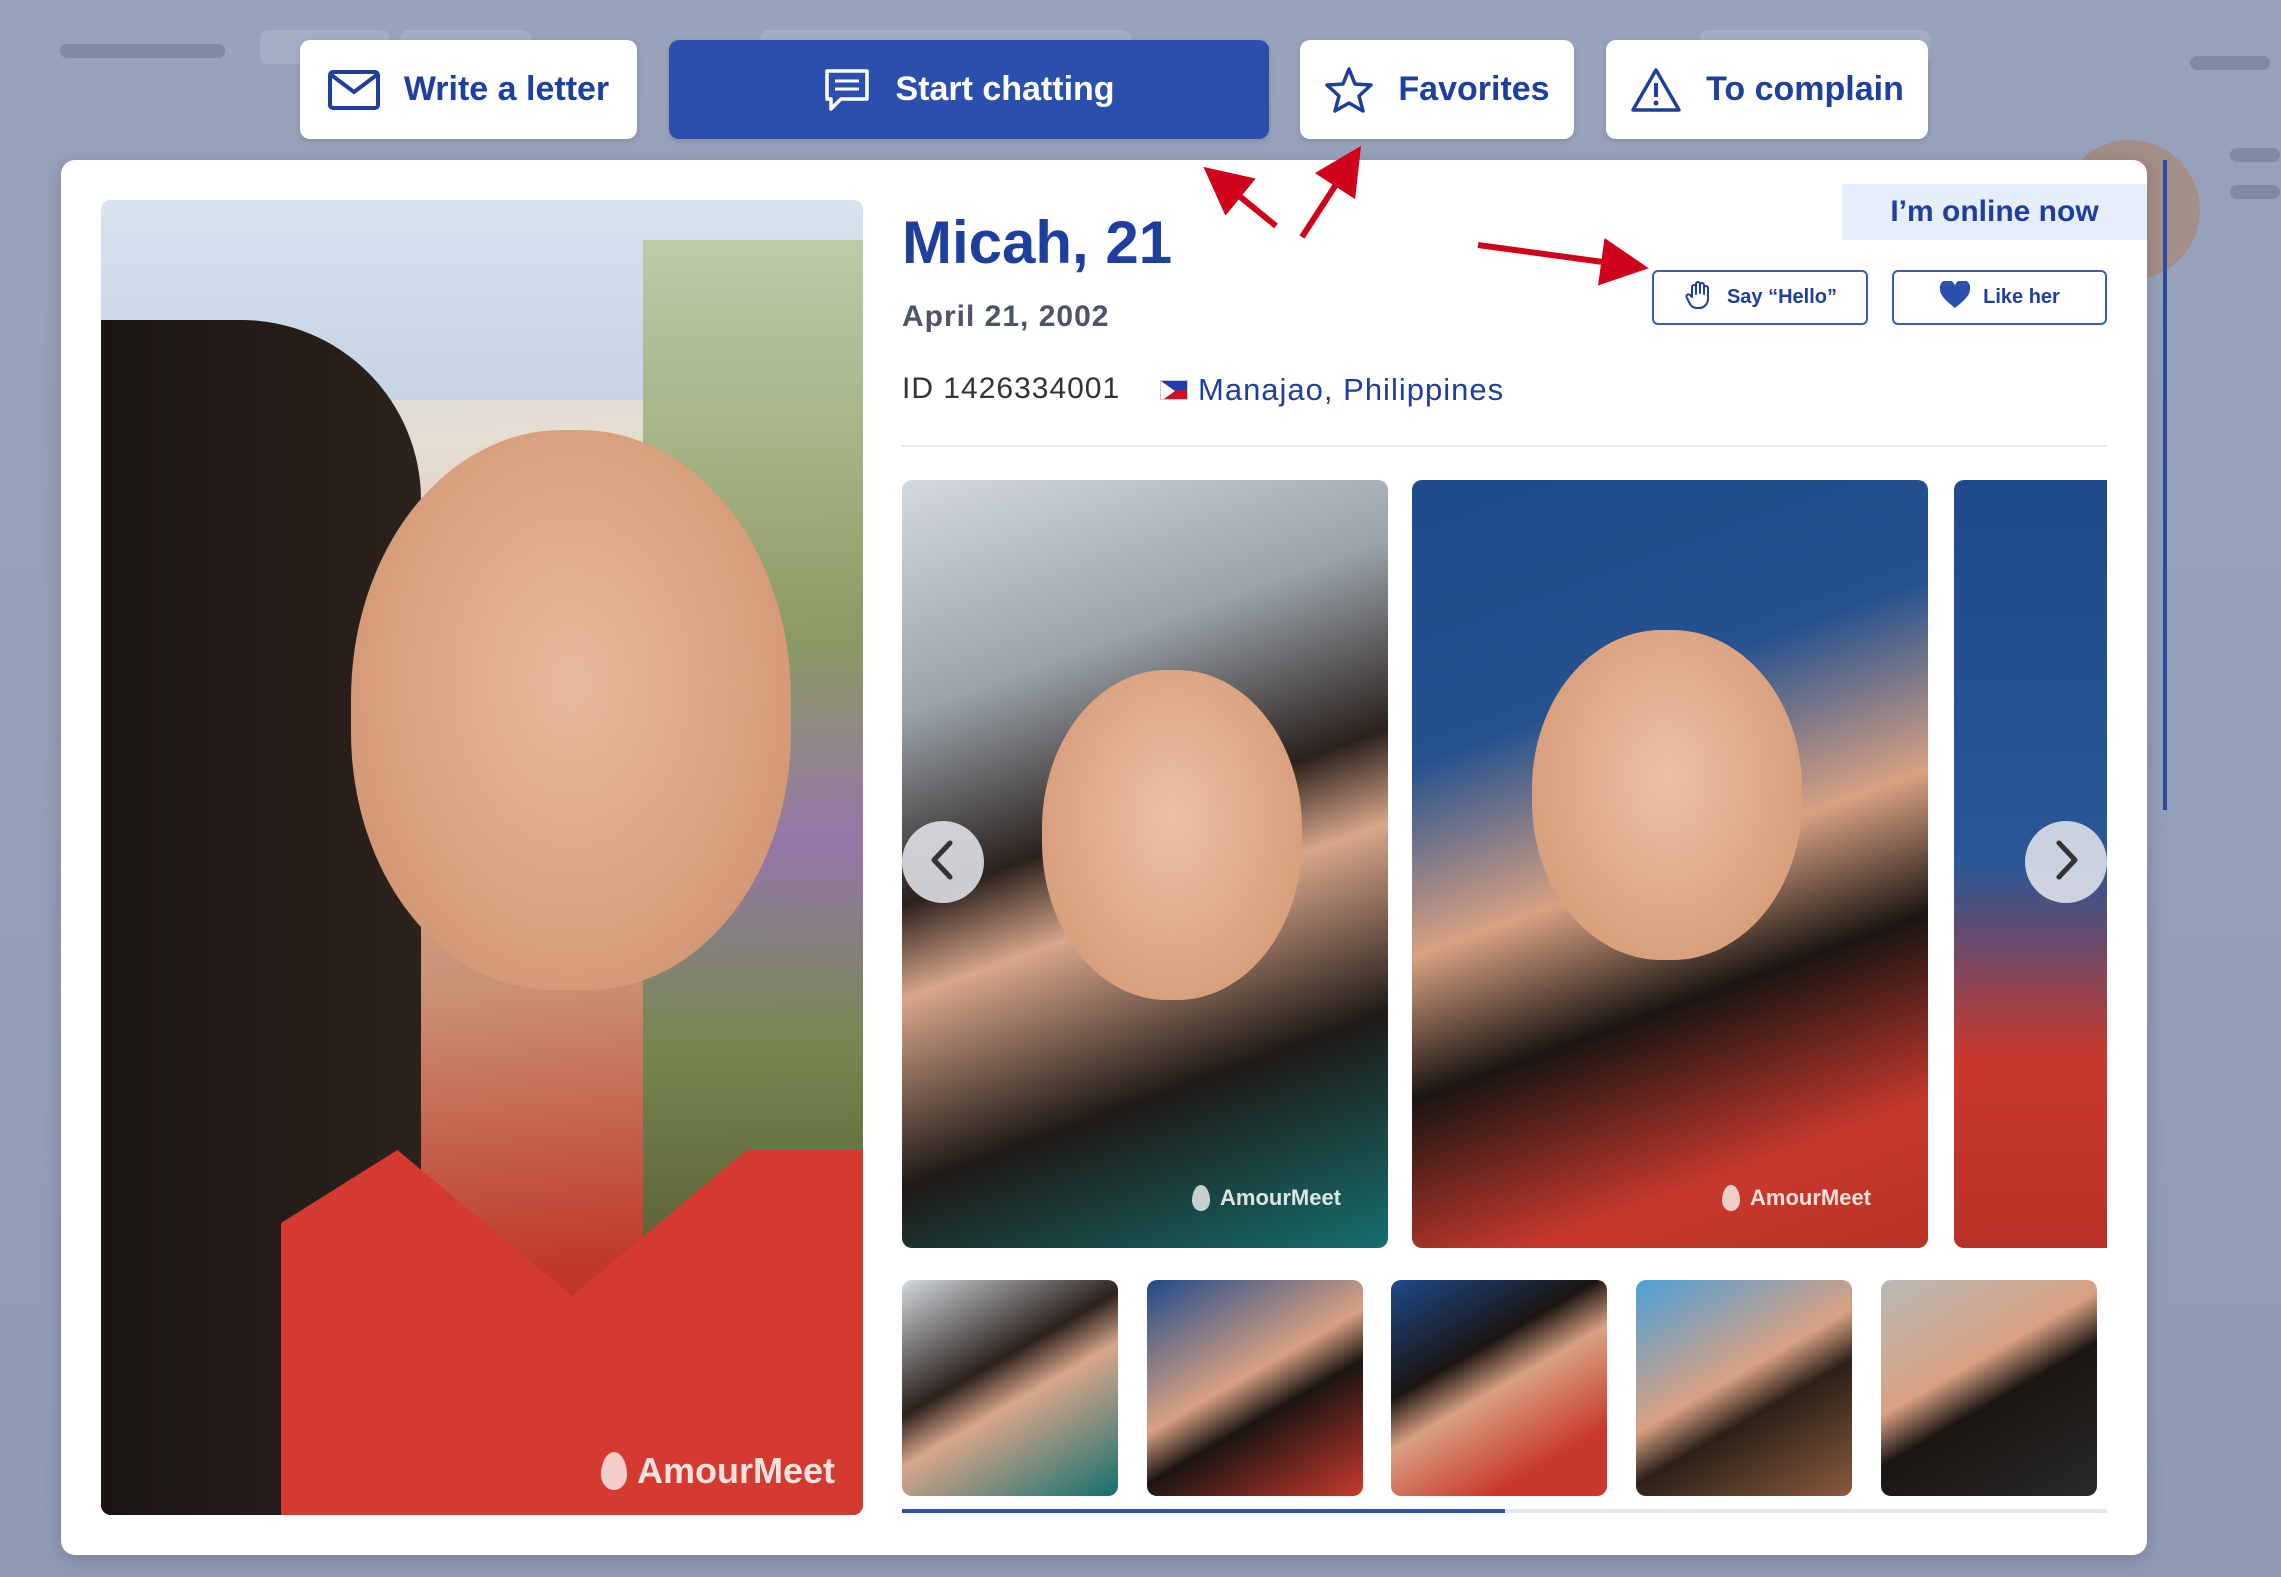  I want to click on chevron-right-icon, so click(2066, 862).